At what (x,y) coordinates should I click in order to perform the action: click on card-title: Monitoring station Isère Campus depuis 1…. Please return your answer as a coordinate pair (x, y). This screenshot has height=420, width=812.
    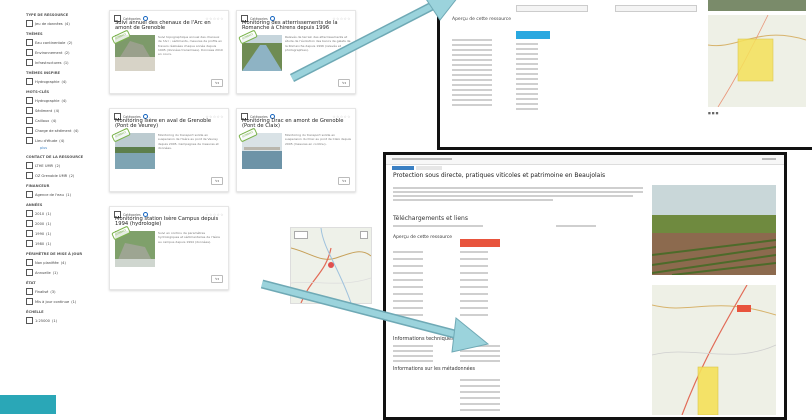
    Looking at the image, I should click on (169, 222).